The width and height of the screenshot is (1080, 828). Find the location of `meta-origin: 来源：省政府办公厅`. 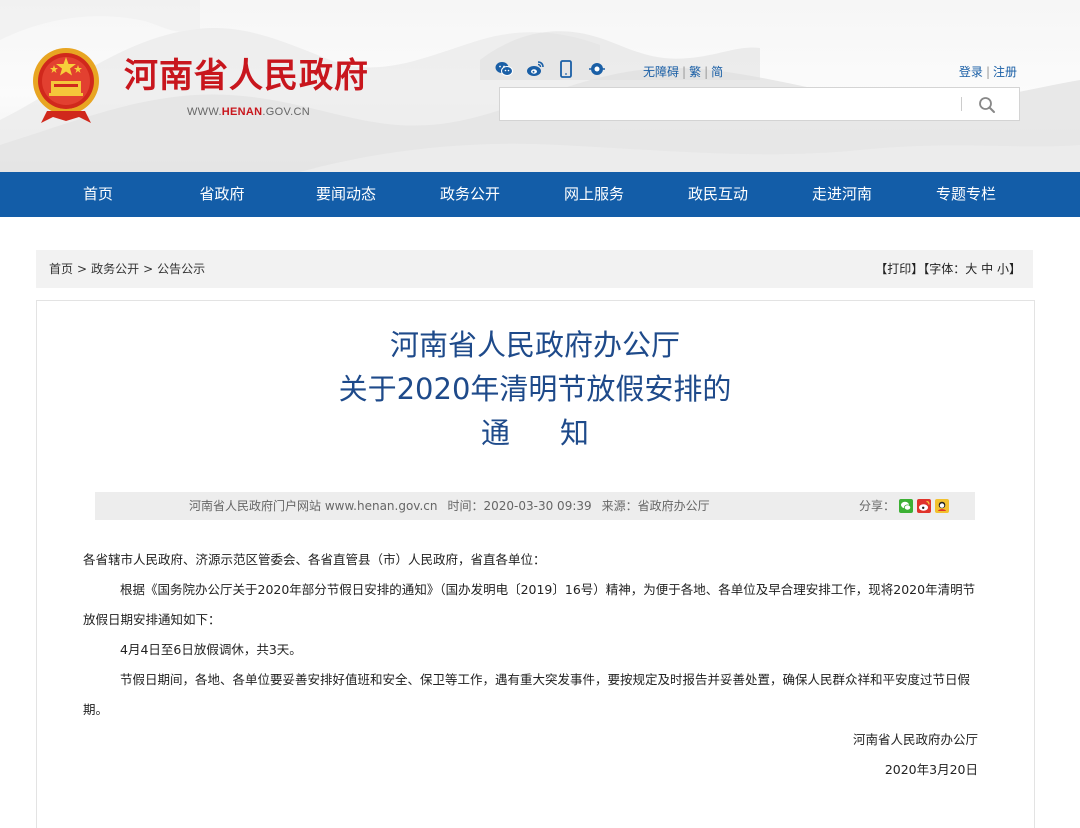

meta-origin: 来源：省政府办公厅 is located at coordinates (655, 506).